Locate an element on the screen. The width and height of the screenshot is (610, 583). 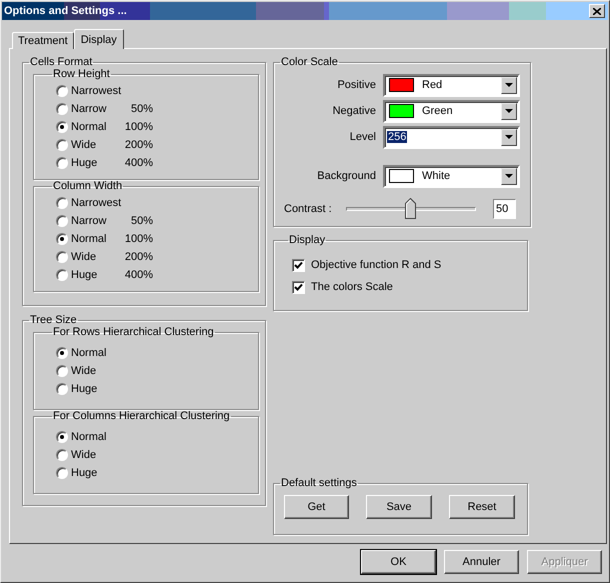
group-title: Row Height is located at coordinates (81, 74).